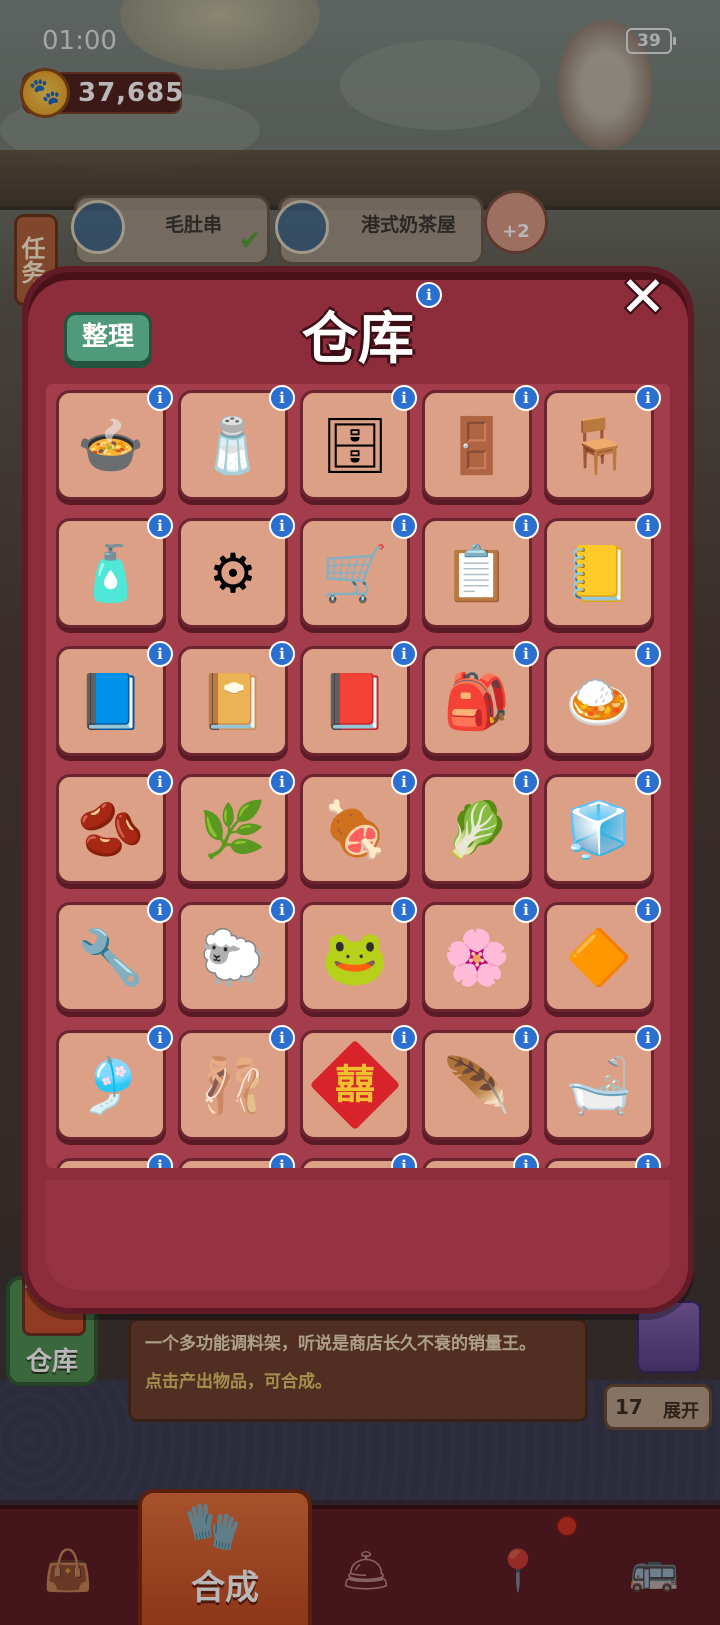 Image resolution: width=720 pixels, height=1625 pixels. I want to click on item-slot: 🔶 i, so click(602, 954).